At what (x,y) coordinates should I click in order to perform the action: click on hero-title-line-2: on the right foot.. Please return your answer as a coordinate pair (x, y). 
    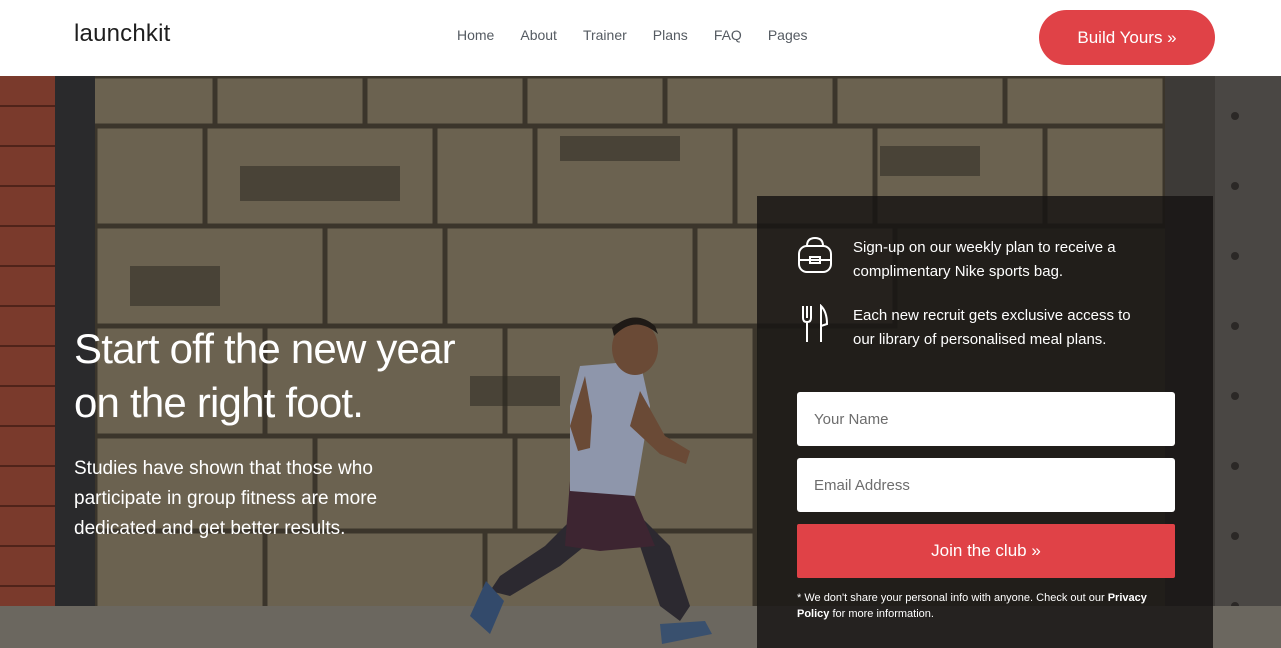
    Looking at the image, I should click on (219, 402).